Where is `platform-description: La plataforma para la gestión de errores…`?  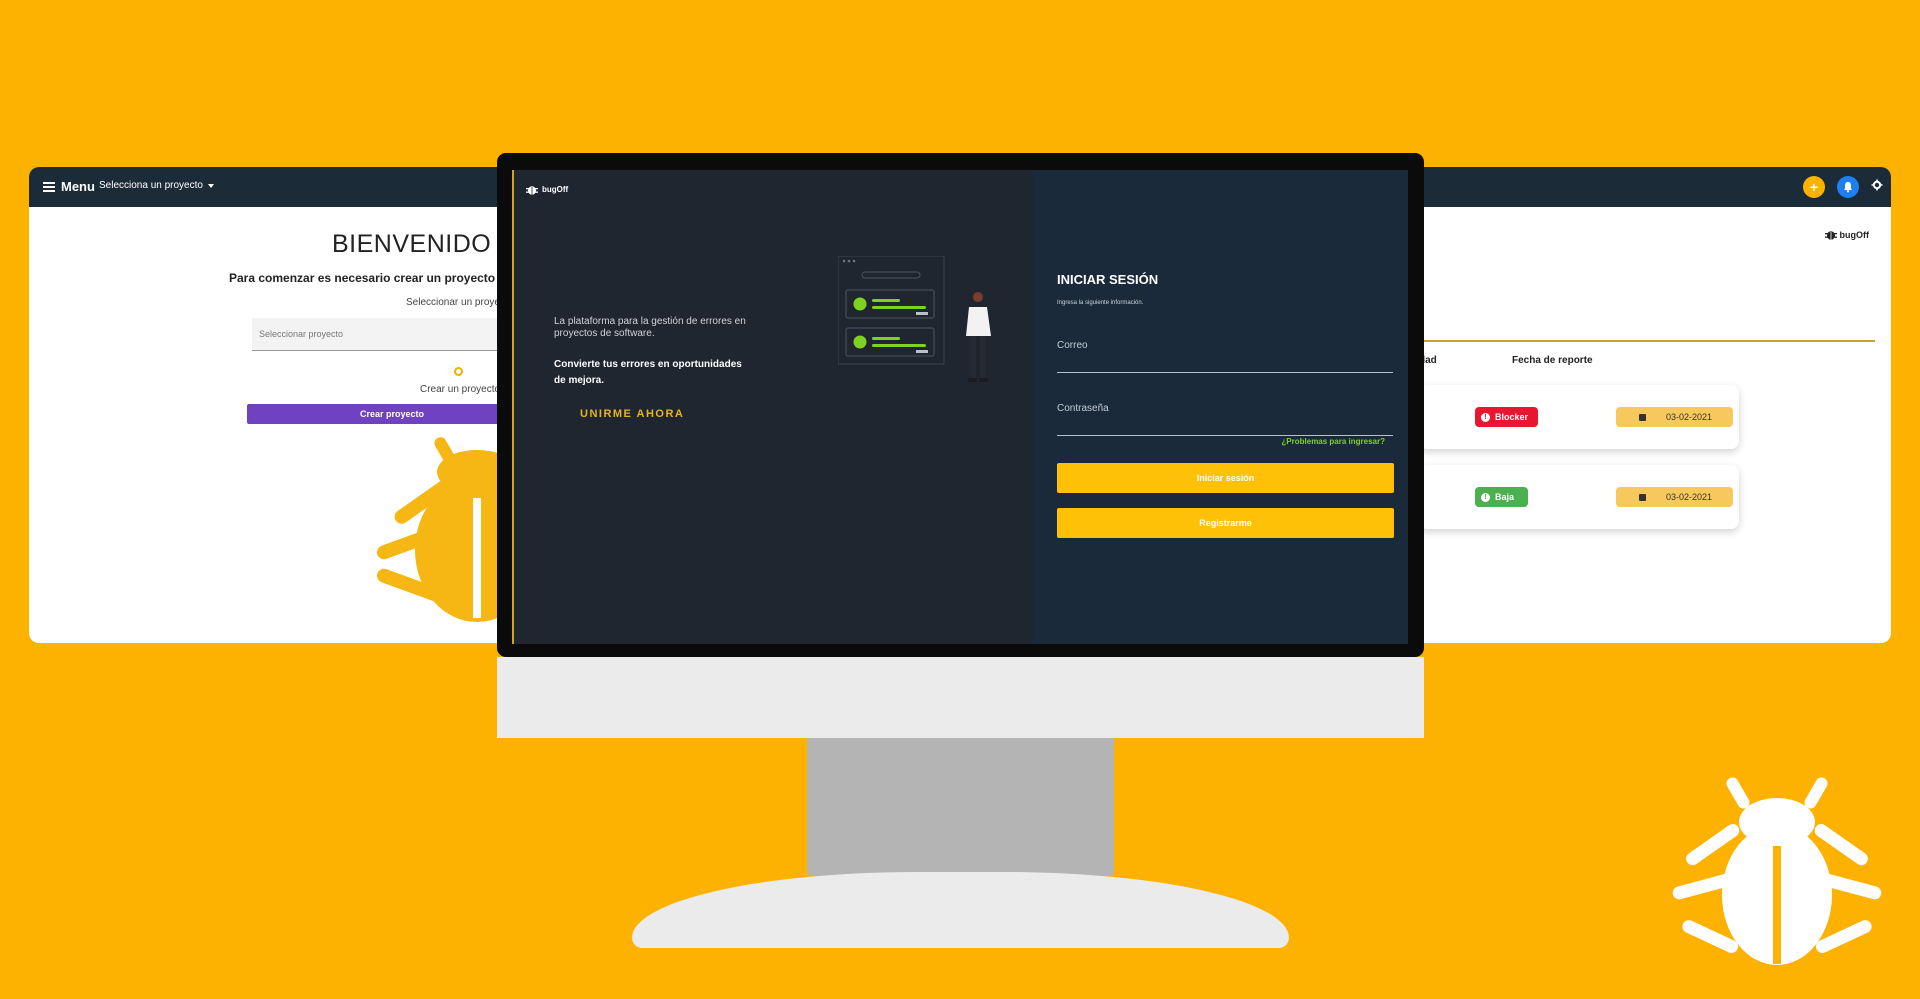
platform-description: La plataforma para la gestión de errores… is located at coordinates (650, 327).